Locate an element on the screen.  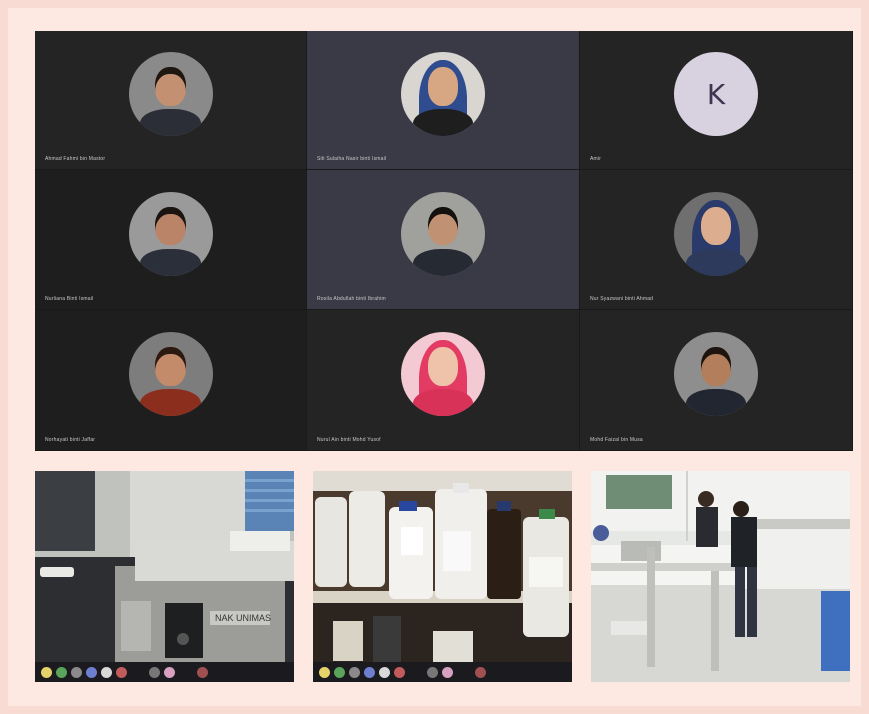
participant-name: Nur Syazwani binti Ahmad is located at coordinates (622, 299).